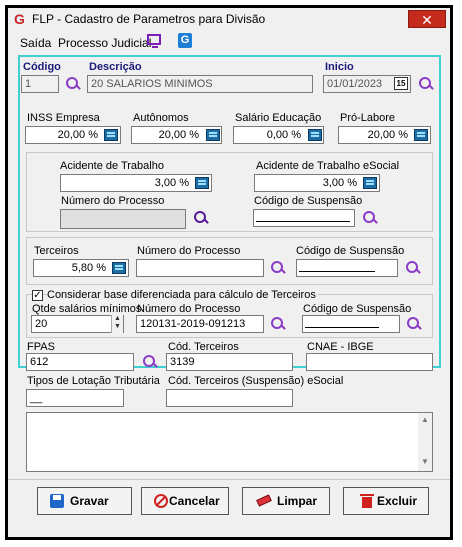 This screenshot has height=547, width=462. Describe the element at coordinates (229, 479) in the screenshot. I see `footer-separator` at that location.